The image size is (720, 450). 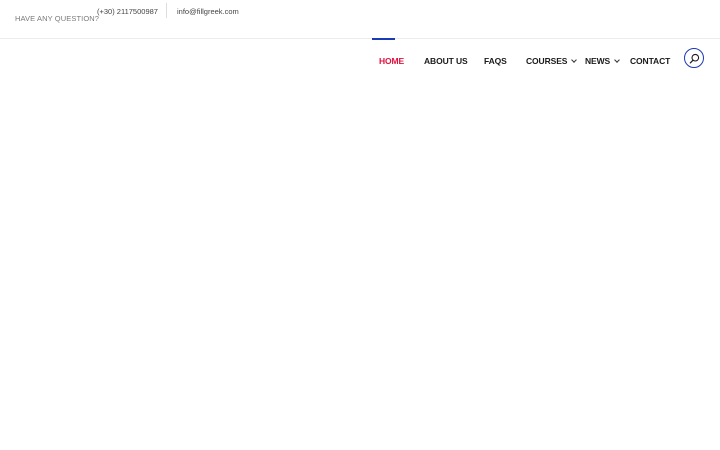 What do you see at coordinates (208, 11) in the screenshot?
I see `email-link: info@fillgreek.com` at bounding box center [208, 11].